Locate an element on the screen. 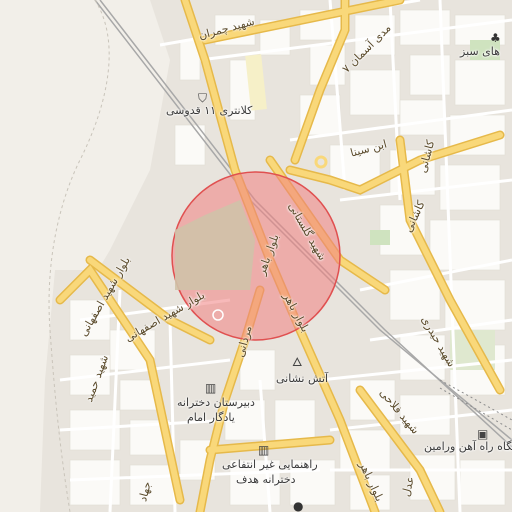 The height and width of the screenshot is (512, 512). poi-label-rail-station: ایستگاه راه آهن ورامین is located at coordinates (468, 446).